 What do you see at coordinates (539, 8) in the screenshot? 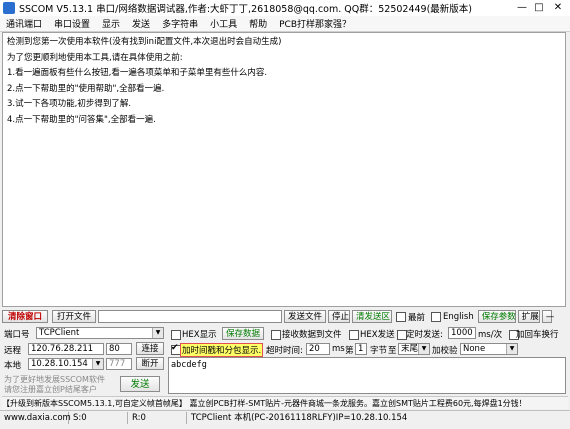
I see `maximize-button: □` at bounding box center [539, 8].